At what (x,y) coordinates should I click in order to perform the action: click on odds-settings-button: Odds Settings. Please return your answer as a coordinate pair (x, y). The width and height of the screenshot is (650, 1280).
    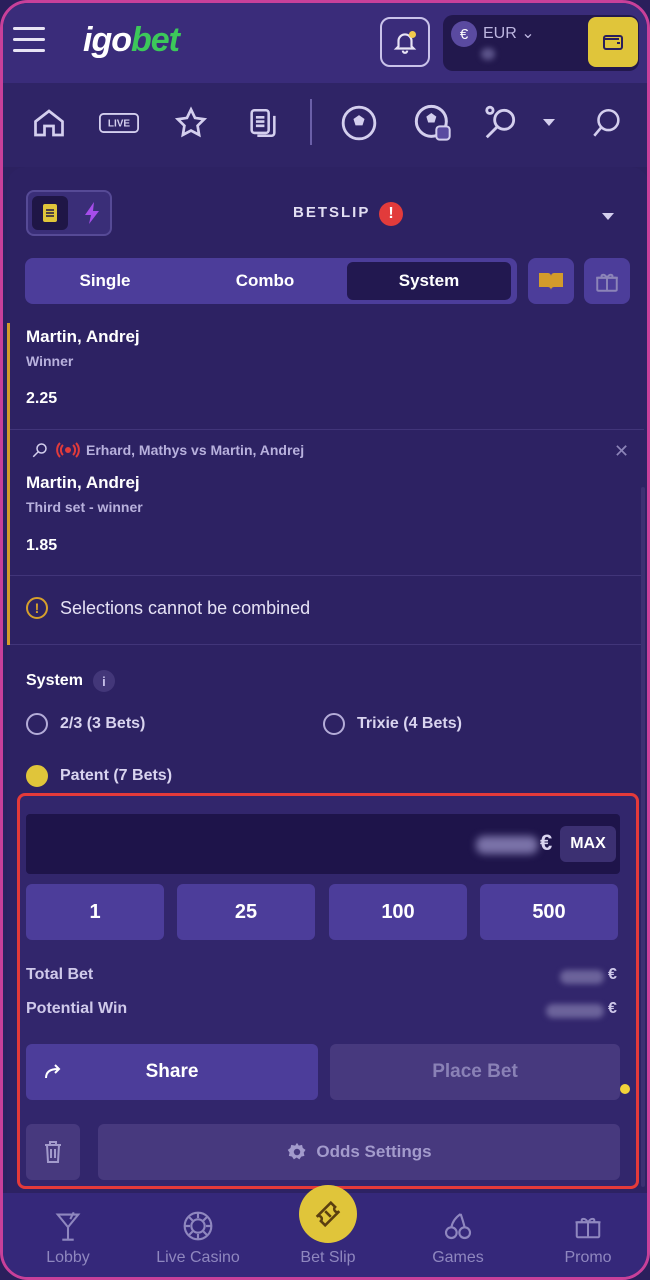
    Looking at the image, I should click on (359, 1152).